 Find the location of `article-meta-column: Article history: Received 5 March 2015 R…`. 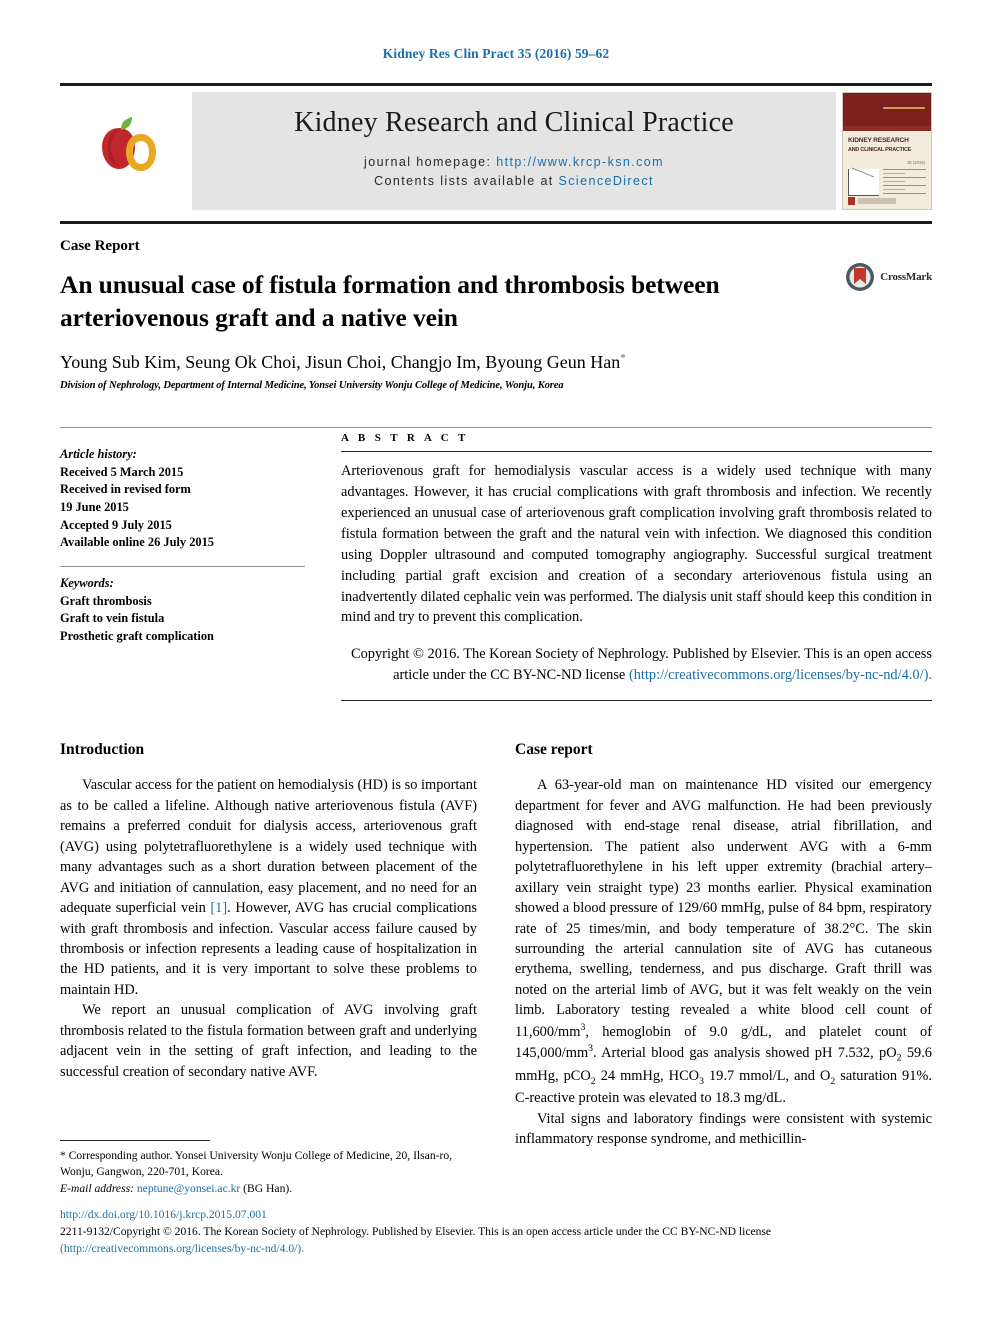

article-meta-column: Article history: Received 5 March 2015 R… is located at coordinates (182, 564).